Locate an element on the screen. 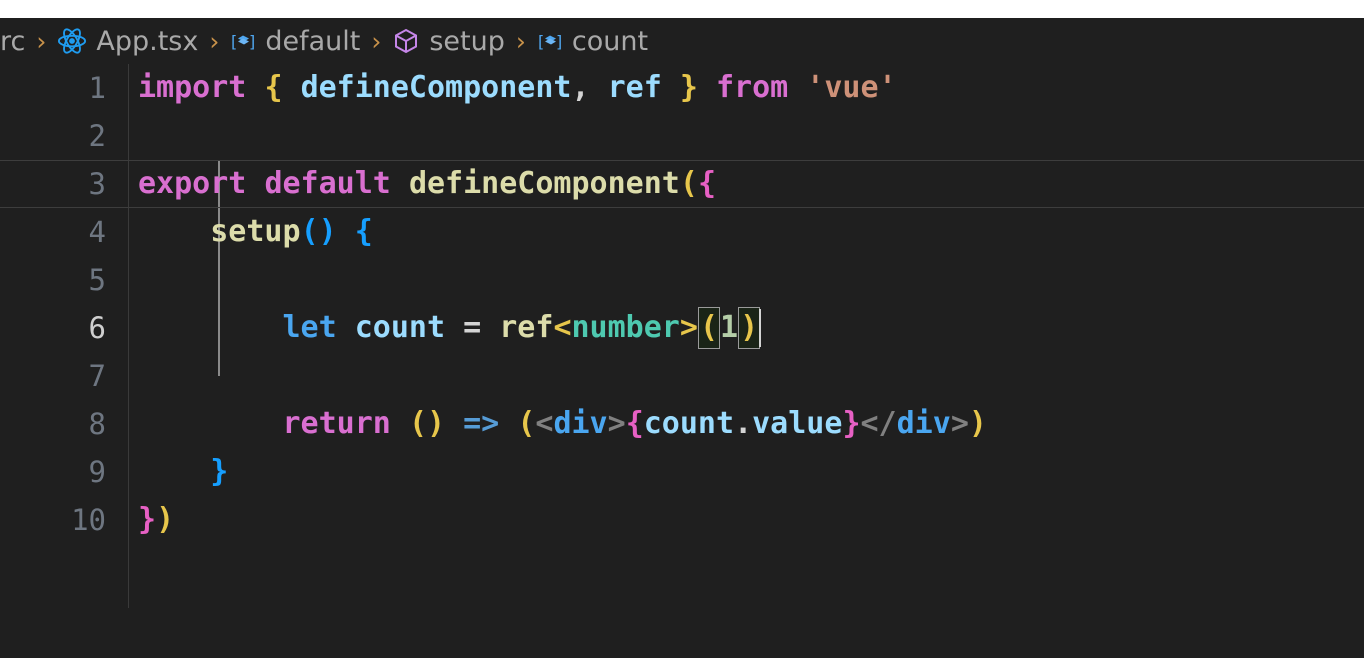 This screenshot has height=658, width=1364. bracket-match-open: ( is located at coordinates (708, 328).